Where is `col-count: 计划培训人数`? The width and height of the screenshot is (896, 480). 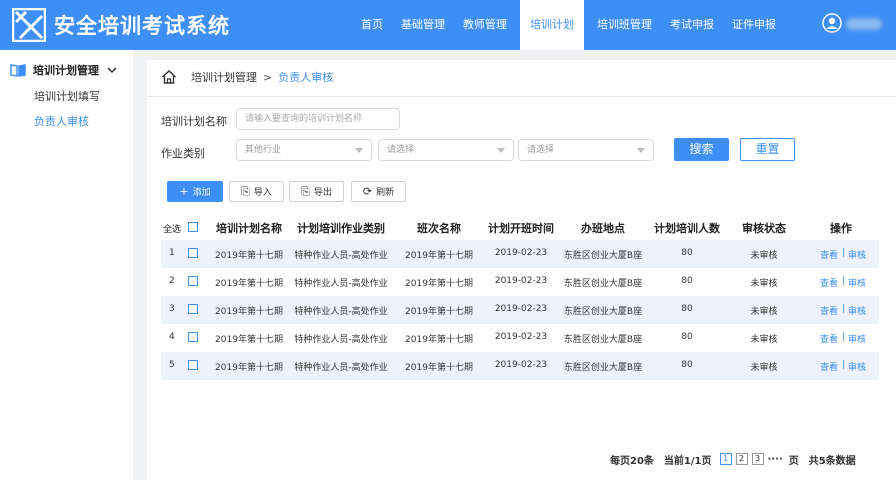
col-count: 计划培训人数 is located at coordinates (687, 228).